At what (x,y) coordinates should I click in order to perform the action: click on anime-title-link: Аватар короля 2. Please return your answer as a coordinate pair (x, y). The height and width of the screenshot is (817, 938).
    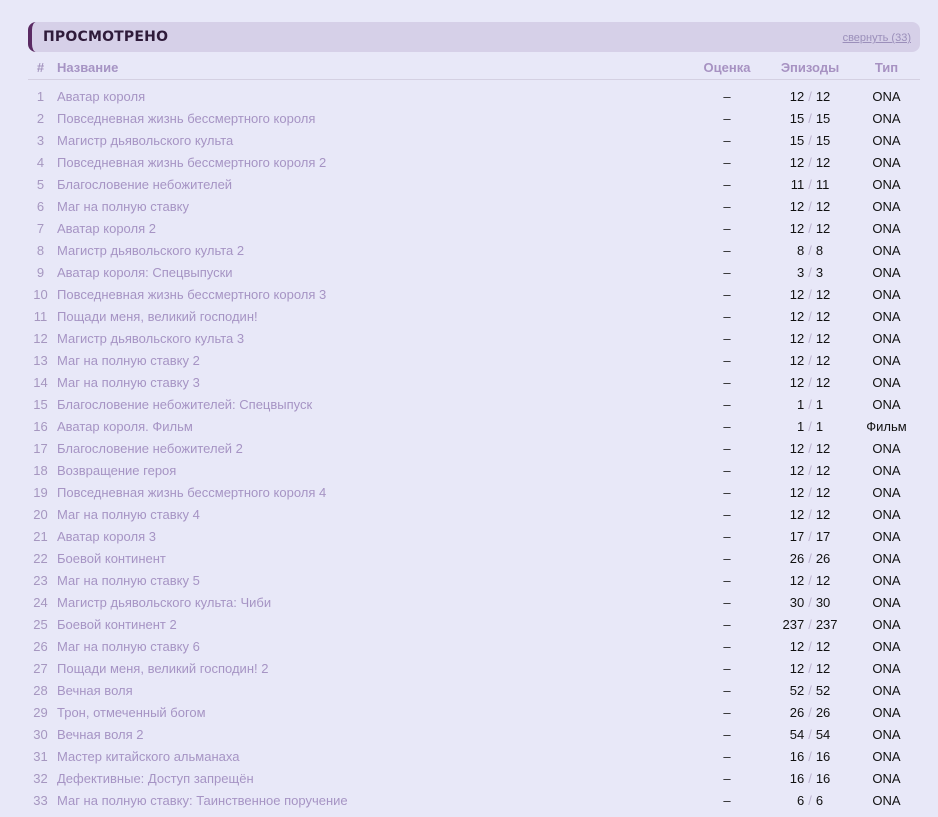
    Looking at the image, I should click on (106, 228).